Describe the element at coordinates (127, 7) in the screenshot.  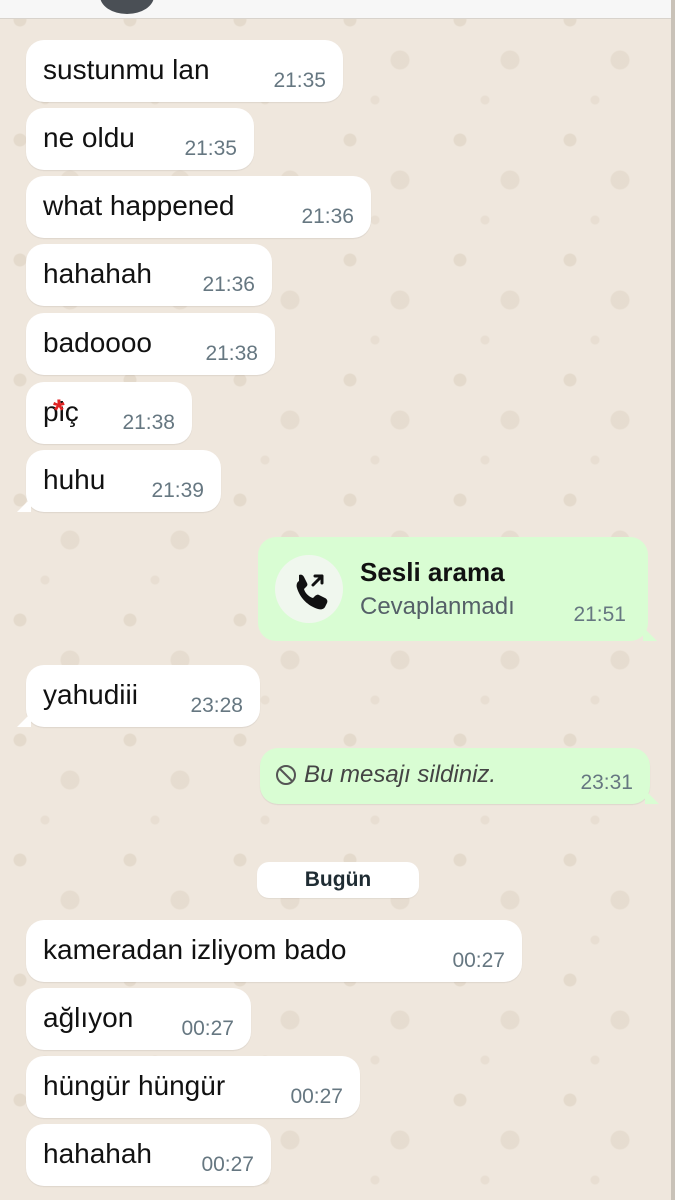
I see `avatar` at that location.